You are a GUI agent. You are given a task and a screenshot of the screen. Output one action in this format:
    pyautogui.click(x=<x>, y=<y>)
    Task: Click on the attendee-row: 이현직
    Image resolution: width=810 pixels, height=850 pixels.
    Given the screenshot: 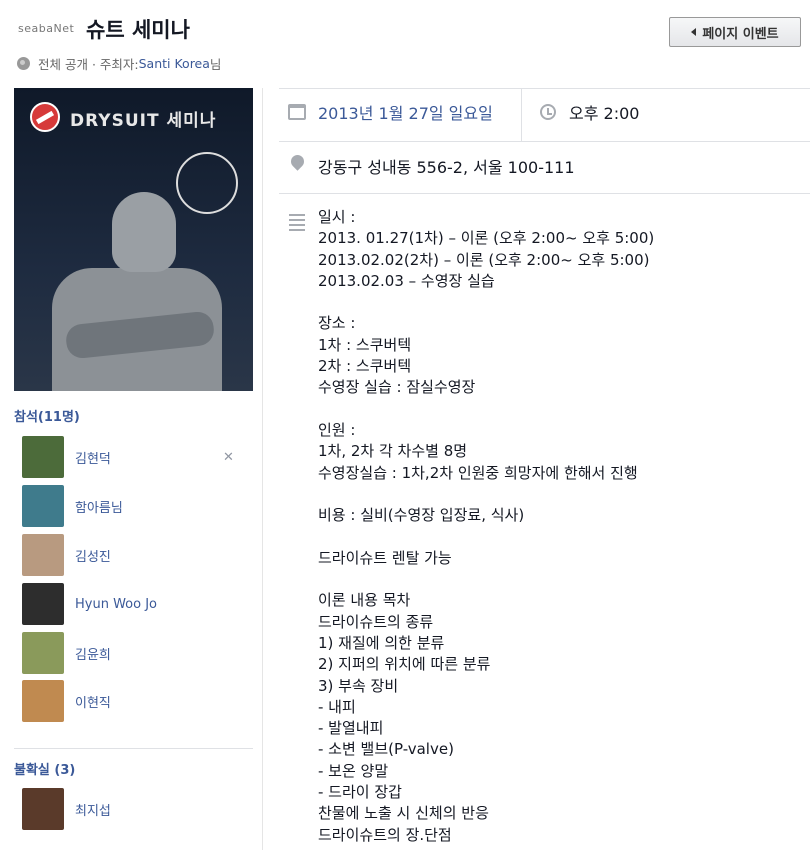 What is the action you would take?
    pyautogui.click(x=66, y=701)
    